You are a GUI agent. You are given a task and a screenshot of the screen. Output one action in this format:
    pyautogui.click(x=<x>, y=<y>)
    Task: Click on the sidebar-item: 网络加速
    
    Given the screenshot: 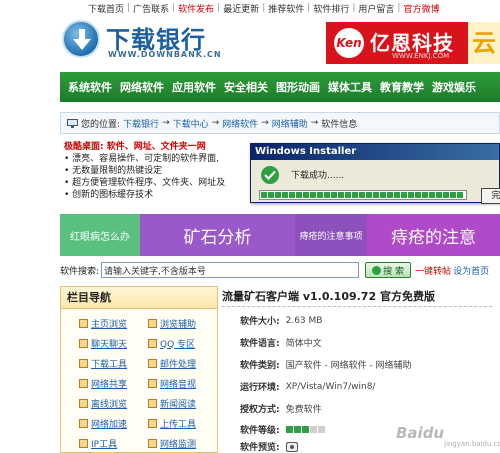 What is the action you would take?
    pyautogui.click(x=113, y=423)
    